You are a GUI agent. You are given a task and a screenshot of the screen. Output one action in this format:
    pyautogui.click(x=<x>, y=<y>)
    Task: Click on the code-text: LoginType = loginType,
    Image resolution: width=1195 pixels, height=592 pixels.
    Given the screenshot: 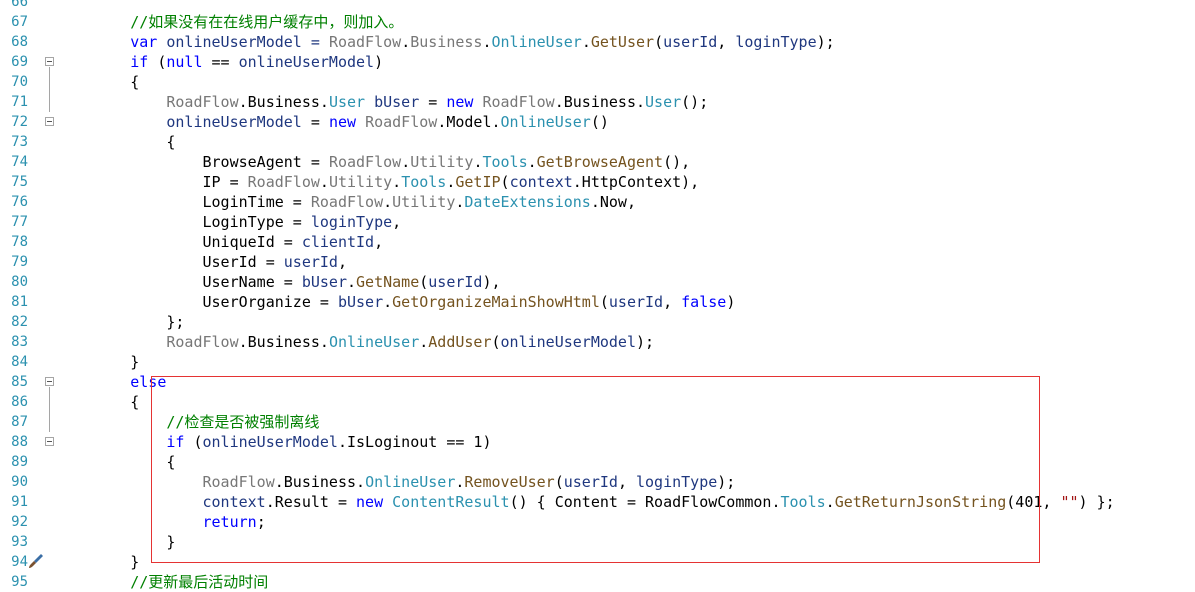 What is the action you would take?
    pyautogui.click(x=229, y=222)
    